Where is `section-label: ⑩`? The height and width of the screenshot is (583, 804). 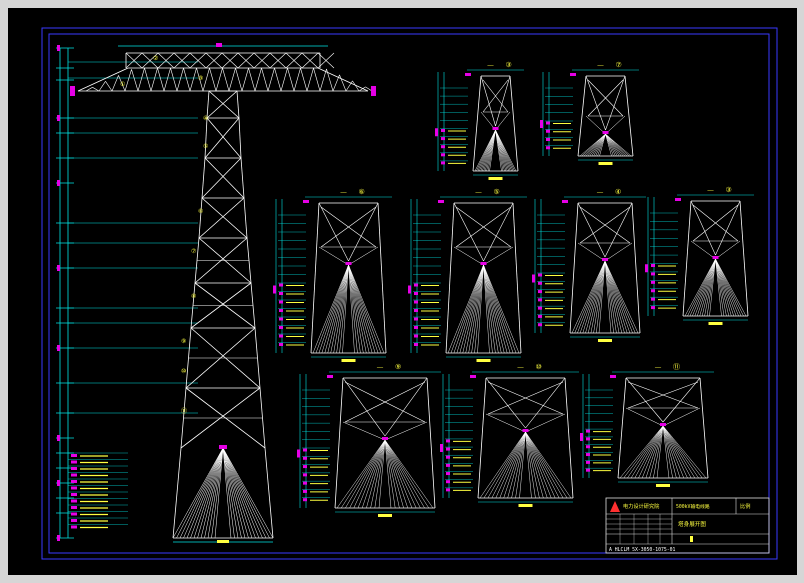
section-label: ⑩ is located at coordinates (539, 367).